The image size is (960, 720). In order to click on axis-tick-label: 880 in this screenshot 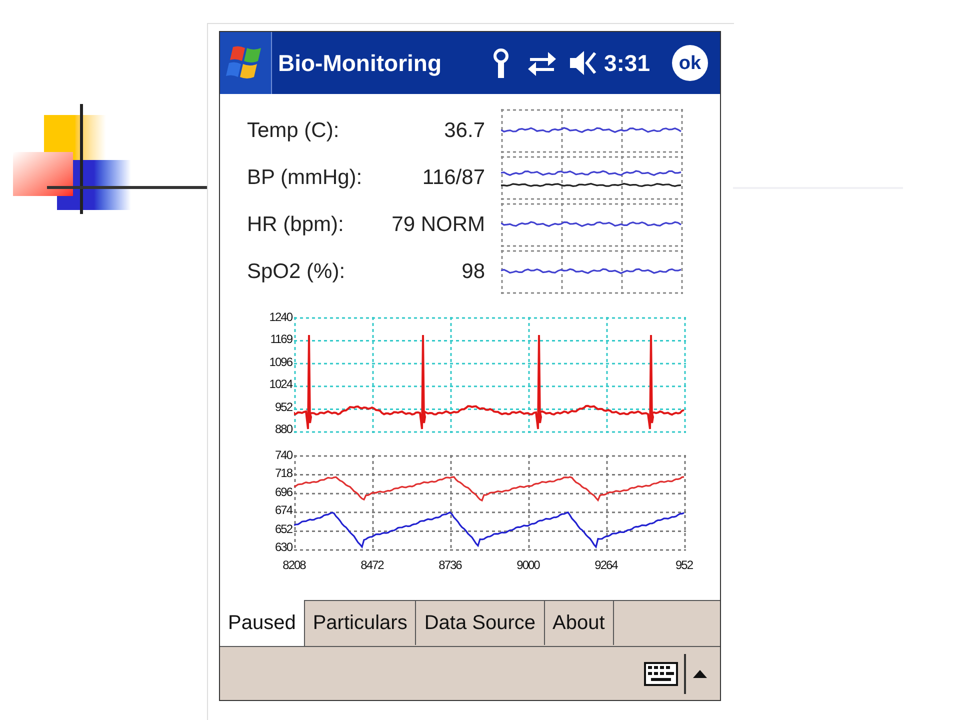, I will do `click(283, 428)`.